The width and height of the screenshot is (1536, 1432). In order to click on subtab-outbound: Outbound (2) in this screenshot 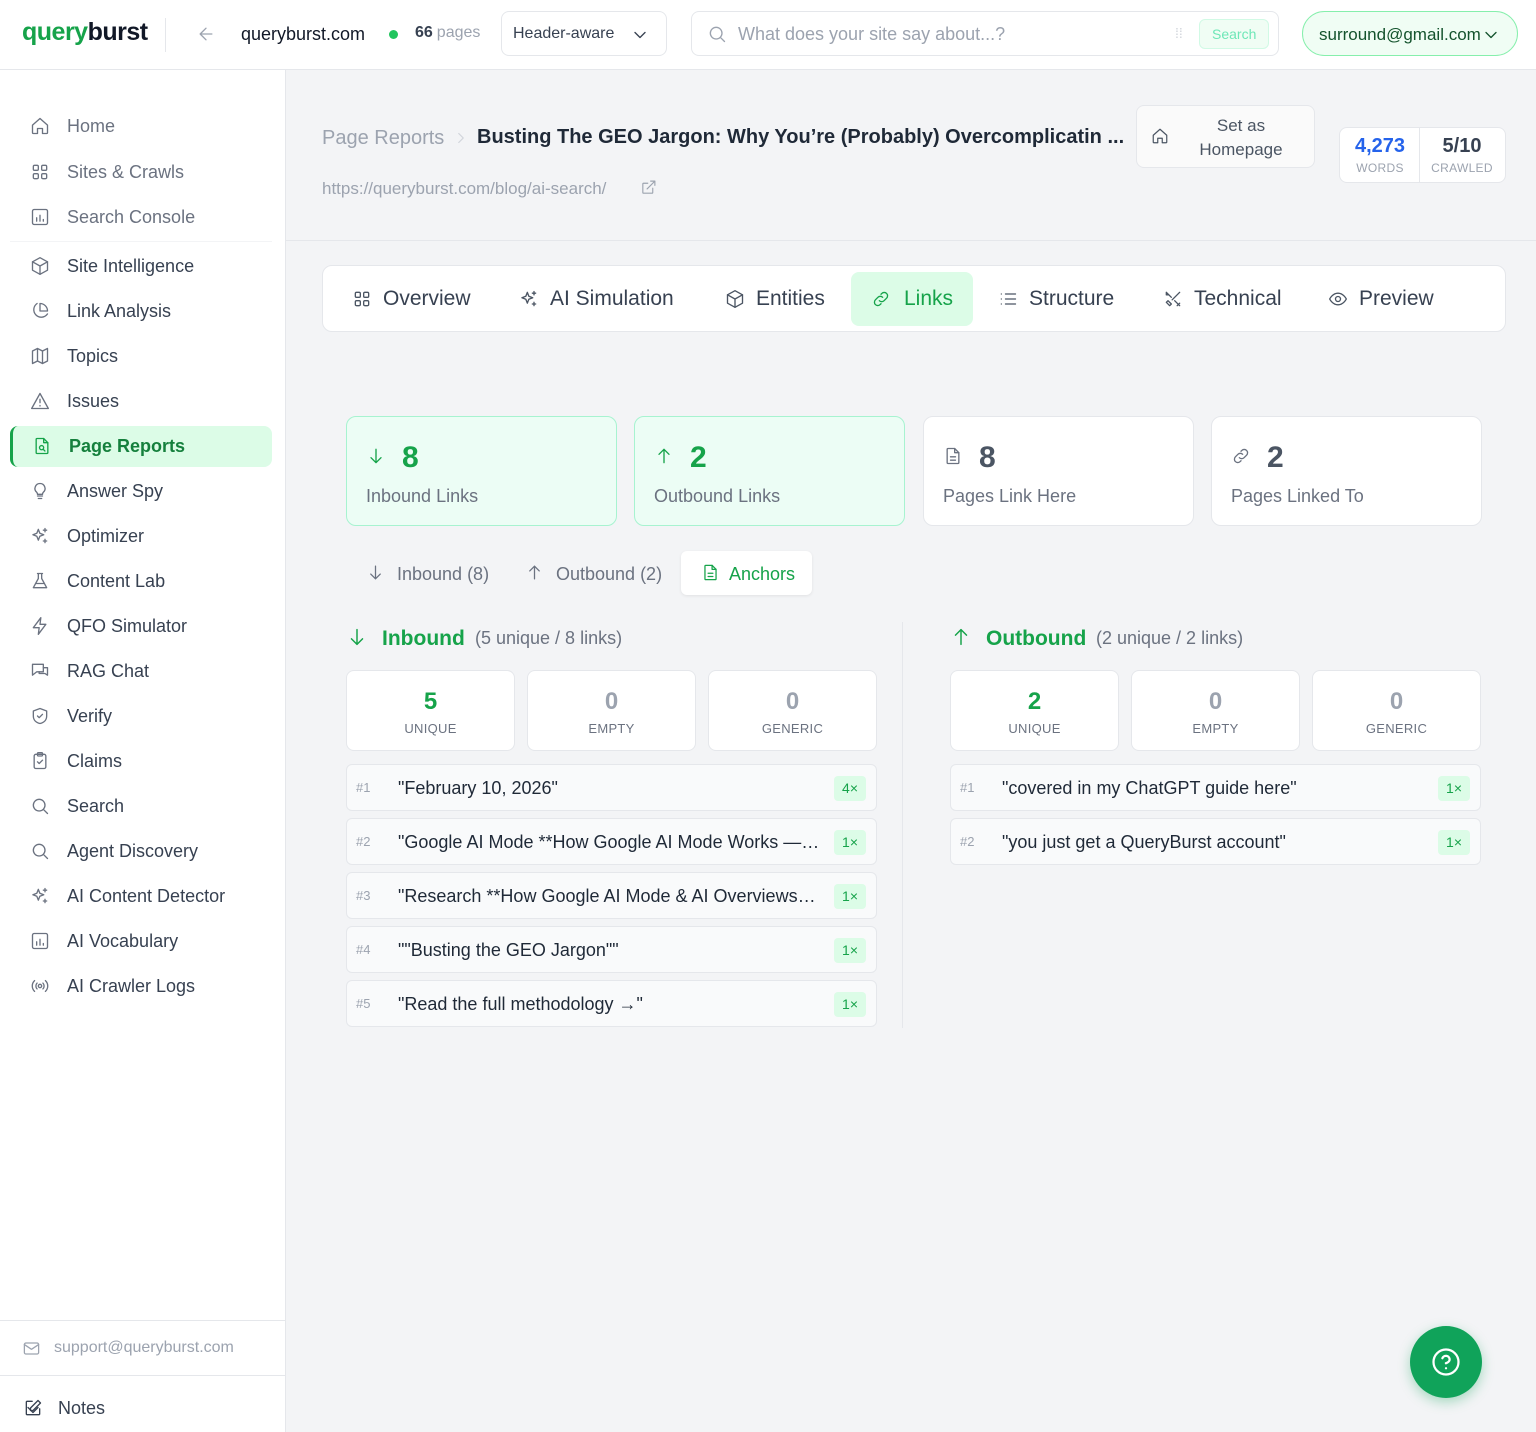, I will do `click(590, 573)`.